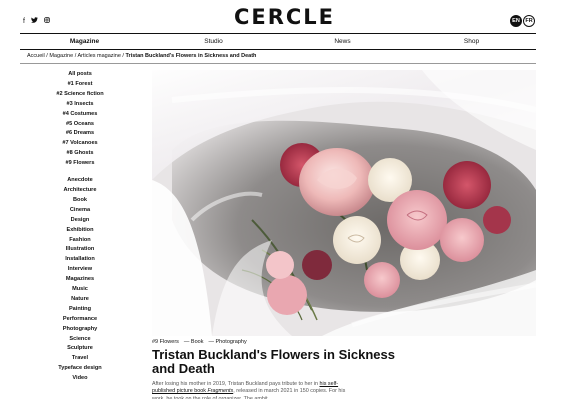 The width and height of the screenshot is (569, 399). Describe the element at coordinates (80, 340) in the screenshot. I see `sidebar-item-category: Science` at that location.